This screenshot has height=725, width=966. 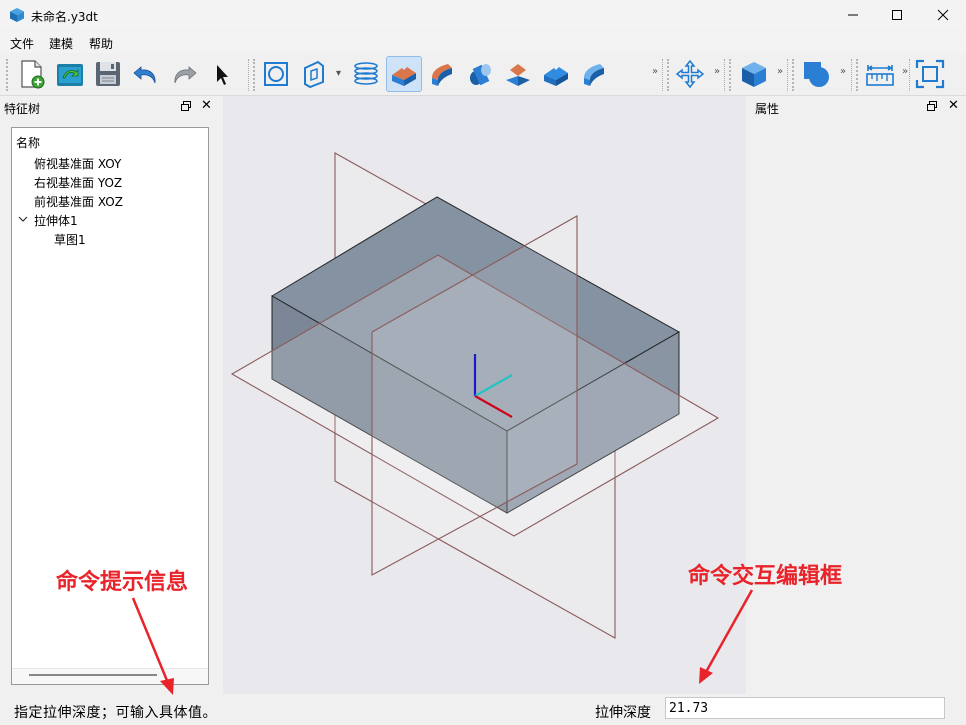 What do you see at coordinates (78, 182) in the screenshot?
I see `tree-node-yoz-plane: 右视基准面 YOZ` at bounding box center [78, 182].